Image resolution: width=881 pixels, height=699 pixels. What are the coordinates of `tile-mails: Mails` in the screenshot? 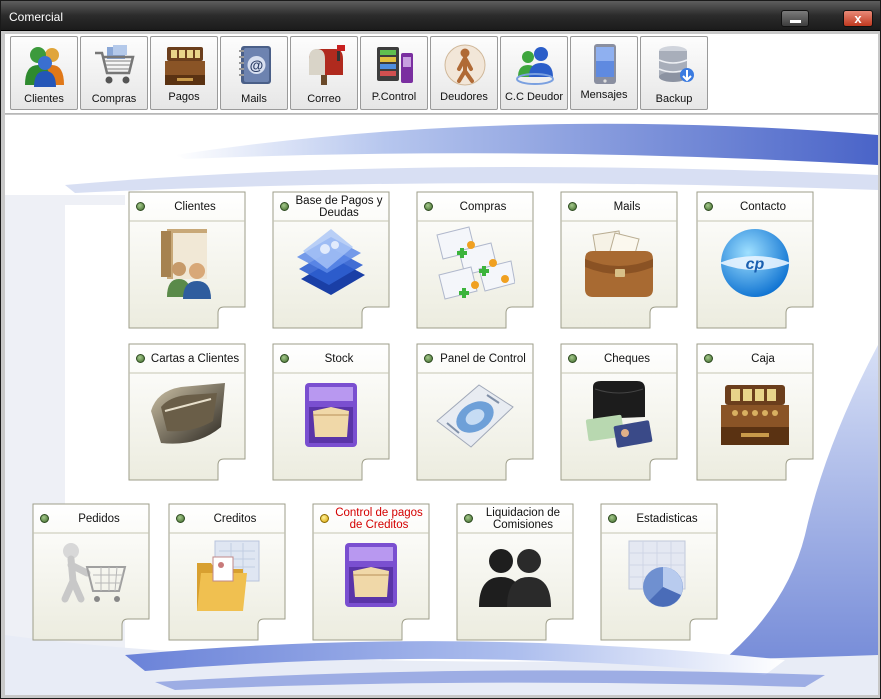 It's located at (619, 260).